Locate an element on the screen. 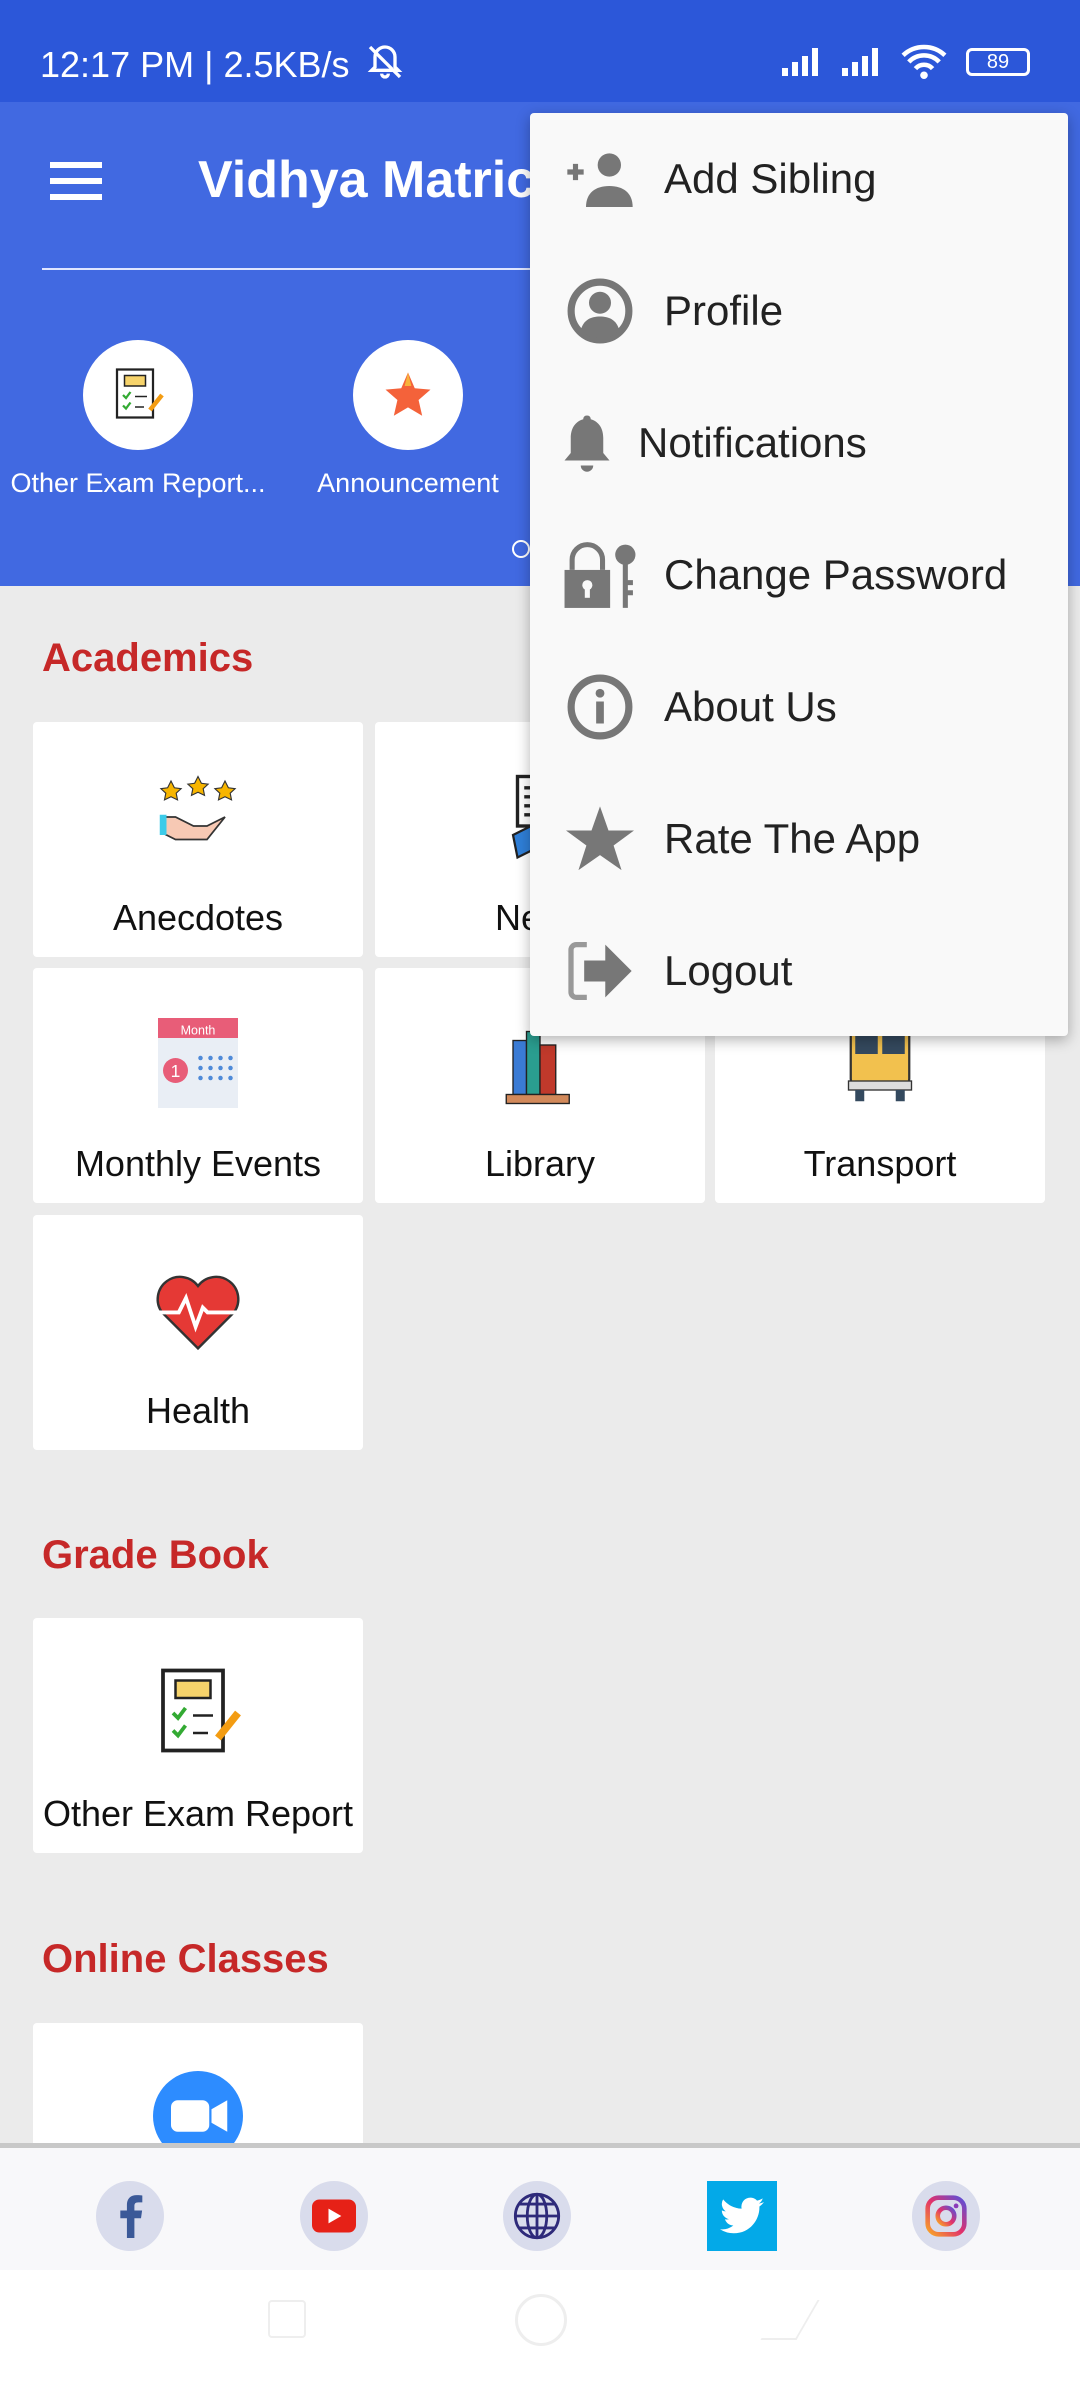 The width and height of the screenshot is (1080, 2400). menu-item-rate-the-app: Rate The App is located at coordinates (799, 839).